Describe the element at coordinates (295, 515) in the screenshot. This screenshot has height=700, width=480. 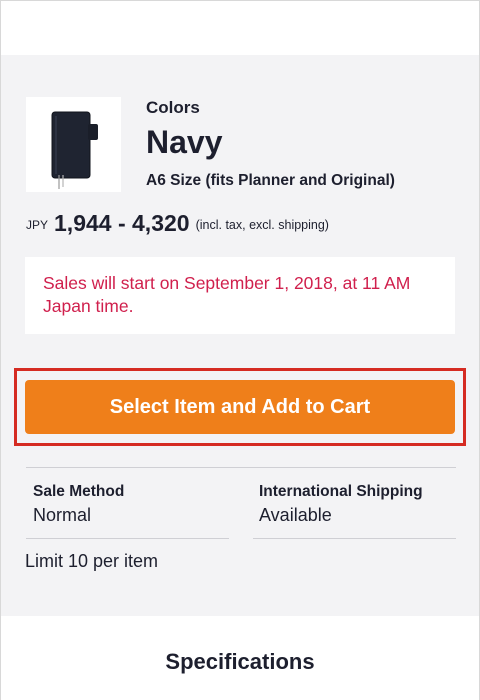
I see `international-shipping-value: Available` at that location.